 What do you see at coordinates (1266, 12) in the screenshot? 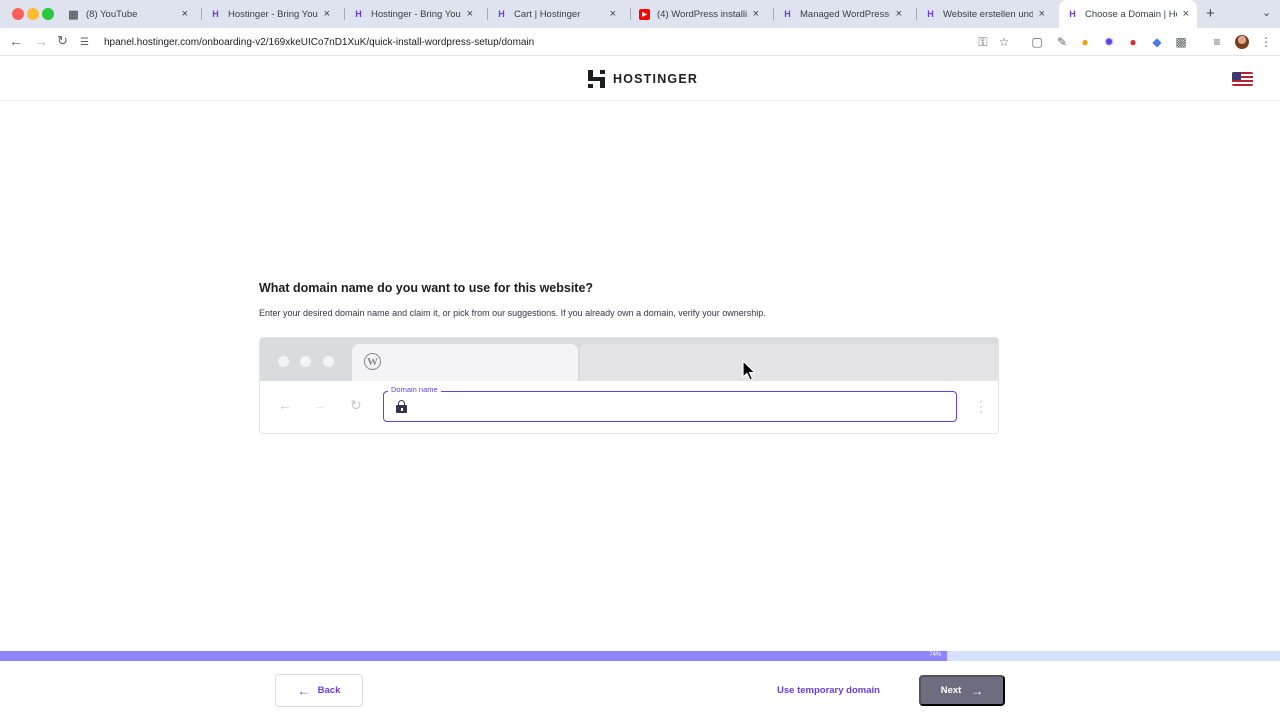
I see `chevron-down-icon: ⌄` at bounding box center [1266, 12].